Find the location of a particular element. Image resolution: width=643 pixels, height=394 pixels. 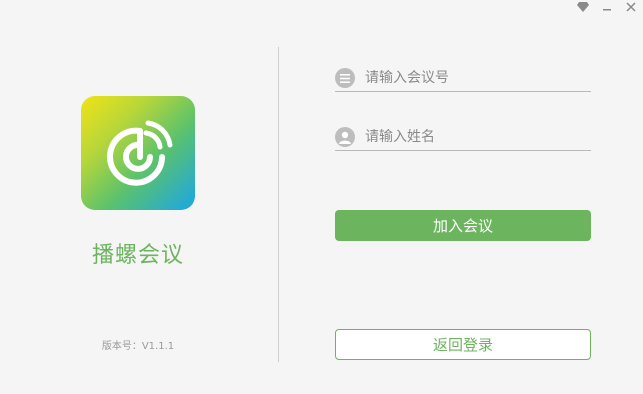

meeting-id-field is located at coordinates (463, 78).